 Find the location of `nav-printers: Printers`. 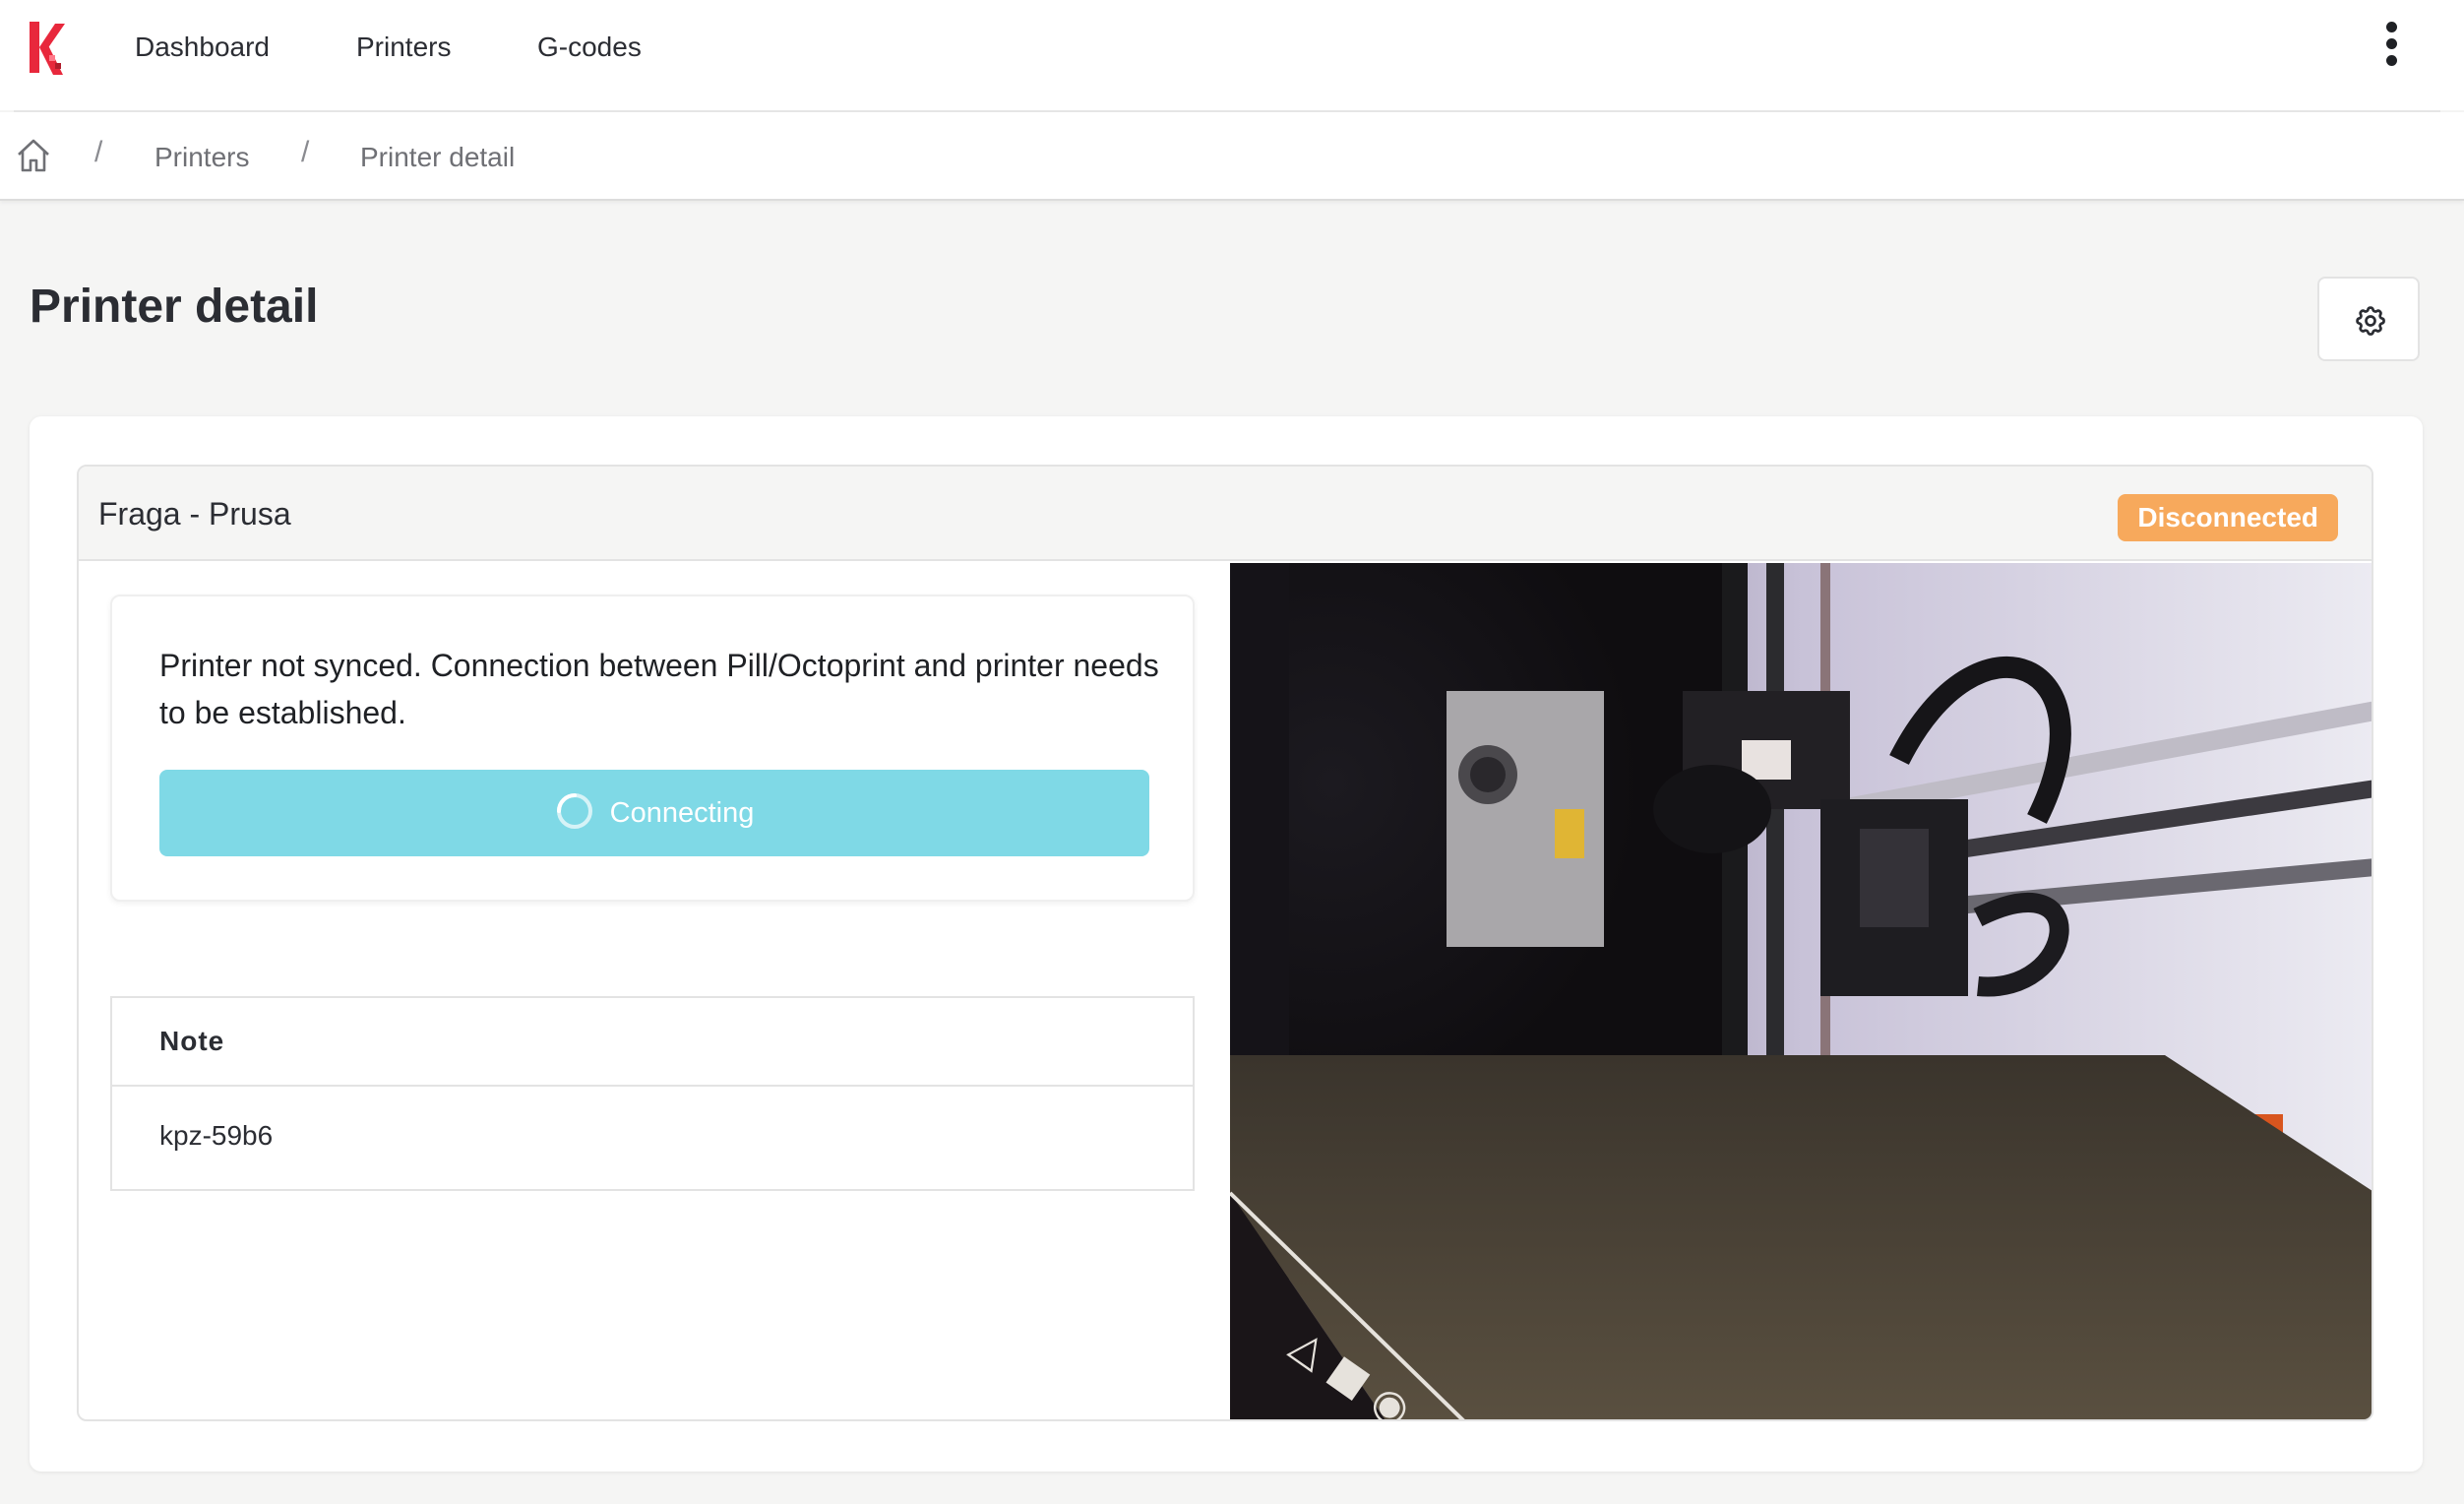

nav-printers: Printers is located at coordinates (403, 47).